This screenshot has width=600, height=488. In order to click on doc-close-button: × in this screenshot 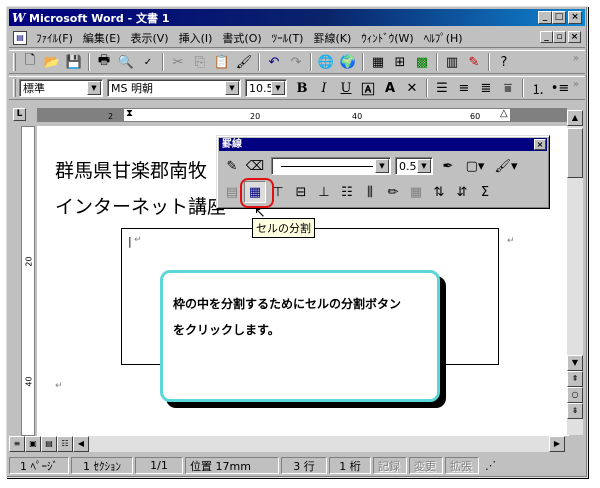, I will do `click(574, 37)`.